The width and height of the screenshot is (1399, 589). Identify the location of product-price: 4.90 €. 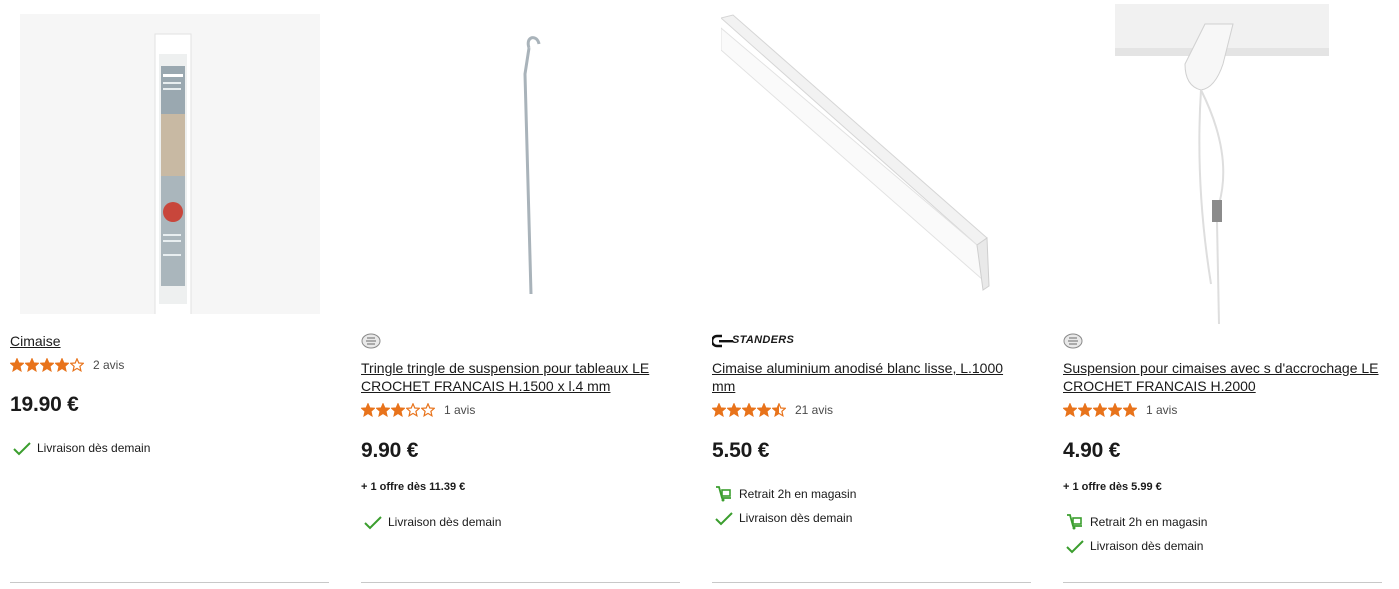
(1092, 450).